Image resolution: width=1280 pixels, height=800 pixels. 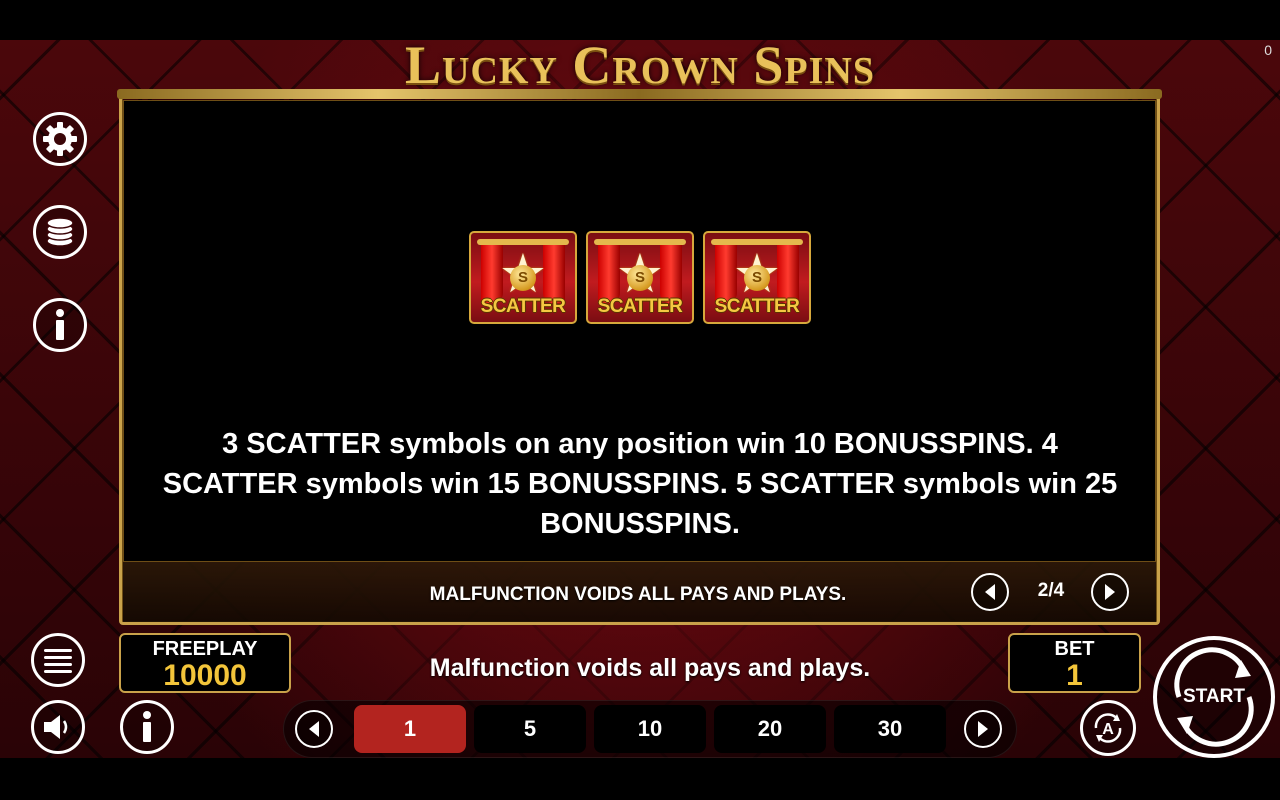 I want to click on bet-option: 20, so click(x=770, y=729).